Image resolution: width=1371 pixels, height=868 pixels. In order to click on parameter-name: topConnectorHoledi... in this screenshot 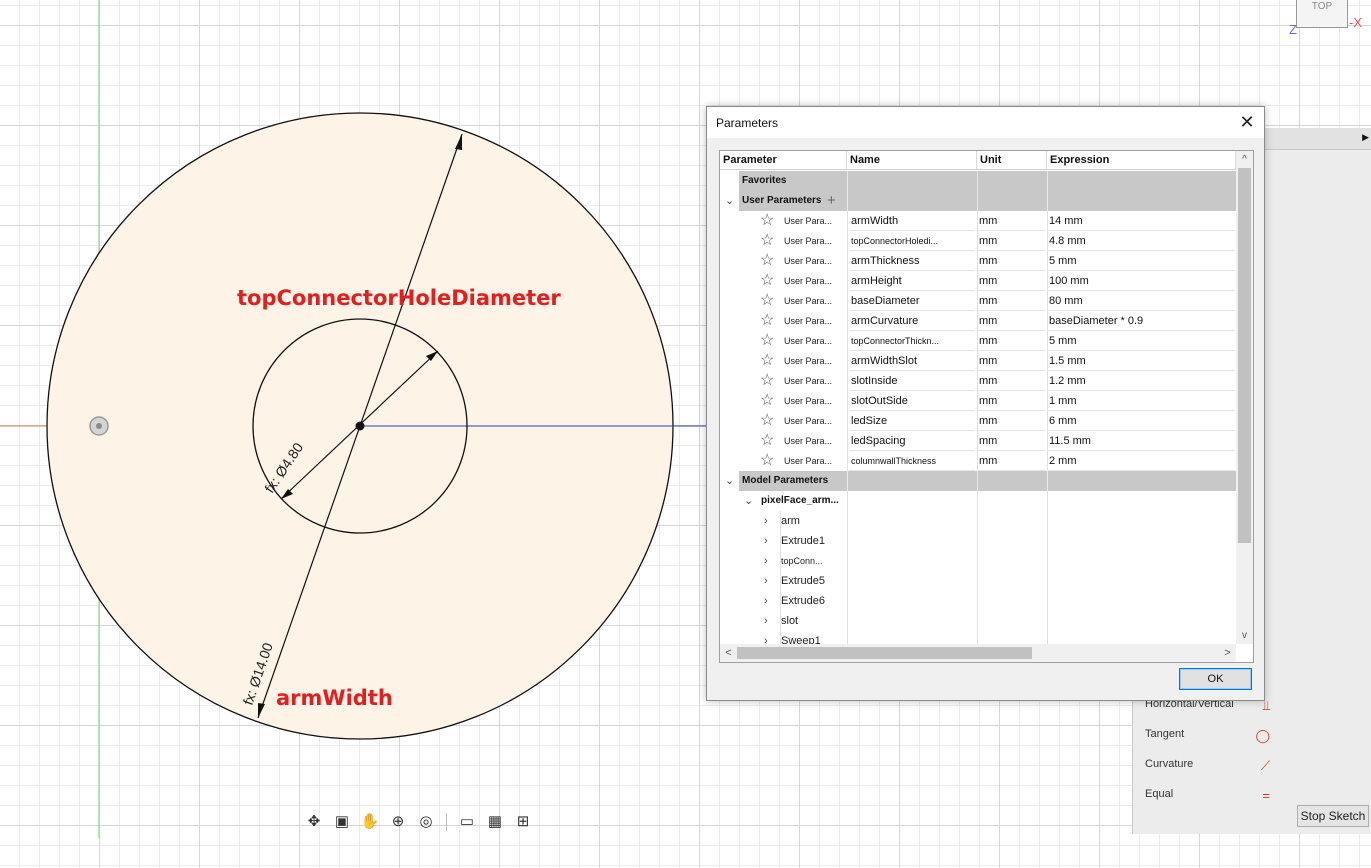, I will do `click(912, 241)`.